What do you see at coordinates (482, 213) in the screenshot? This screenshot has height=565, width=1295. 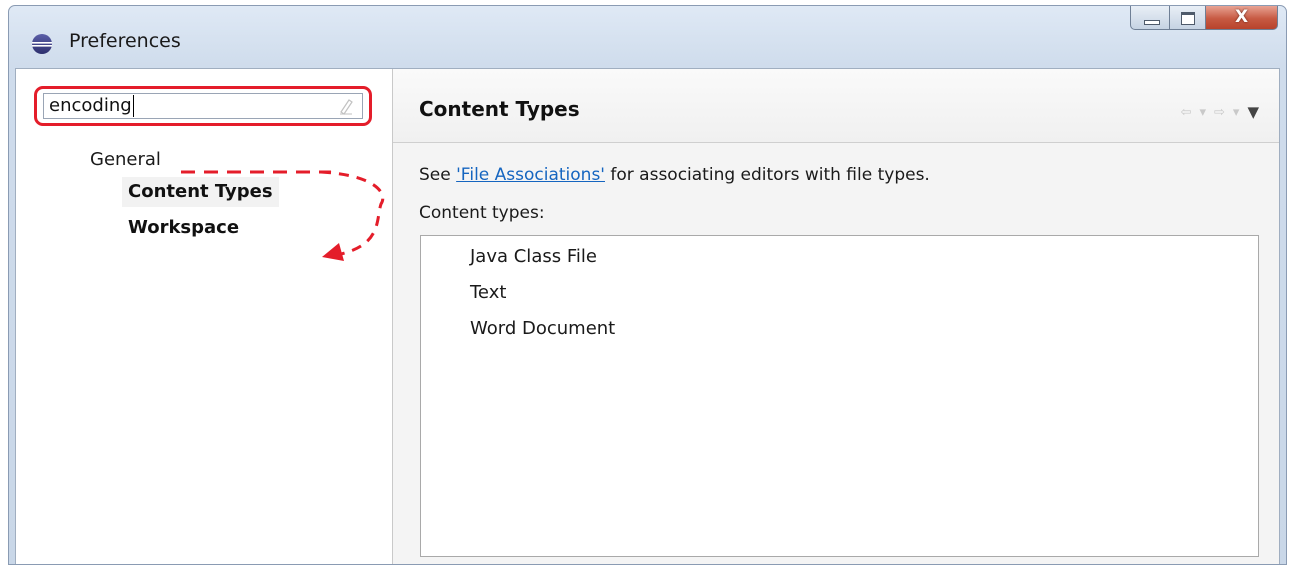 I see `content-types-label: Content types:` at bounding box center [482, 213].